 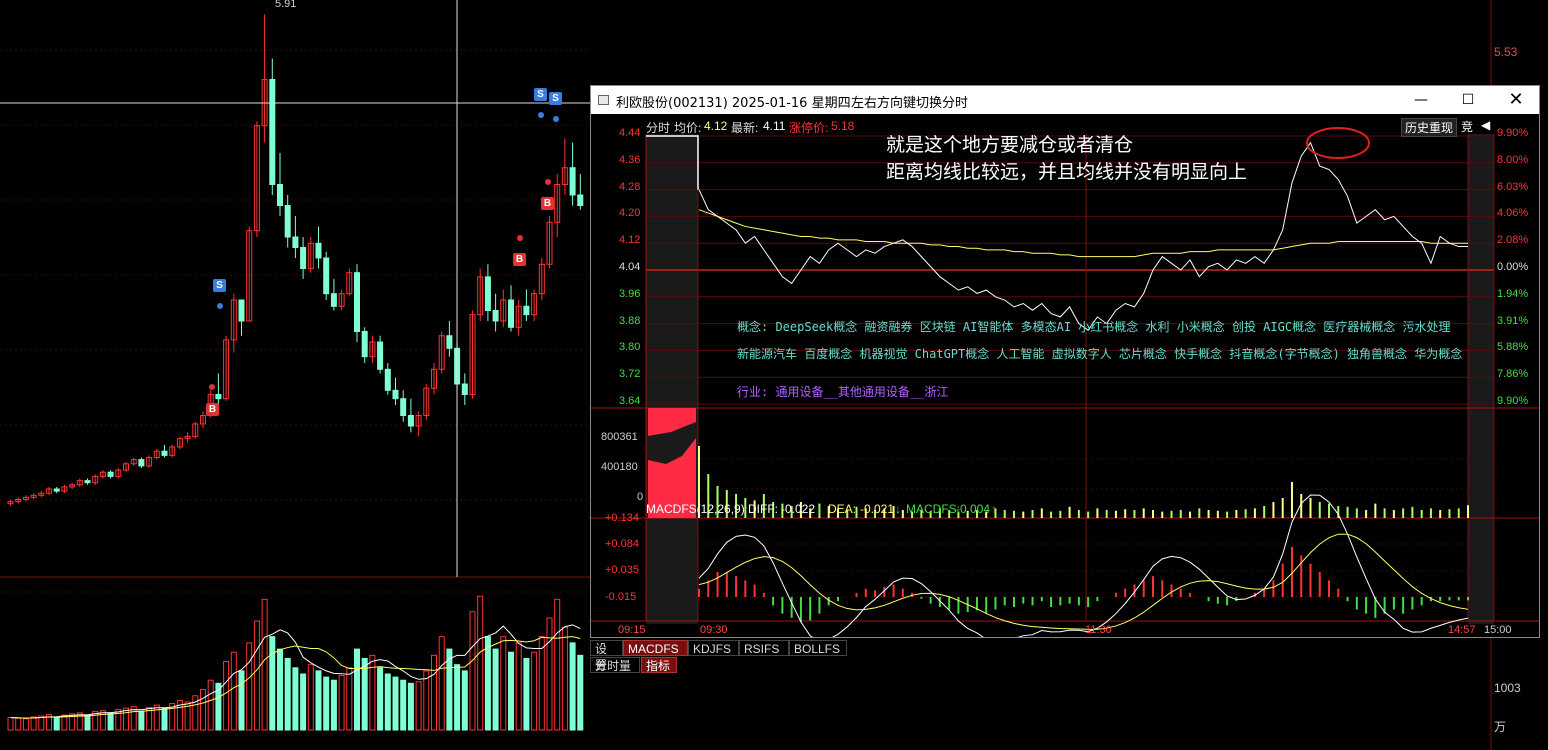 I want to click on right-top-price-label: 5.53, so click(x=1506, y=52).